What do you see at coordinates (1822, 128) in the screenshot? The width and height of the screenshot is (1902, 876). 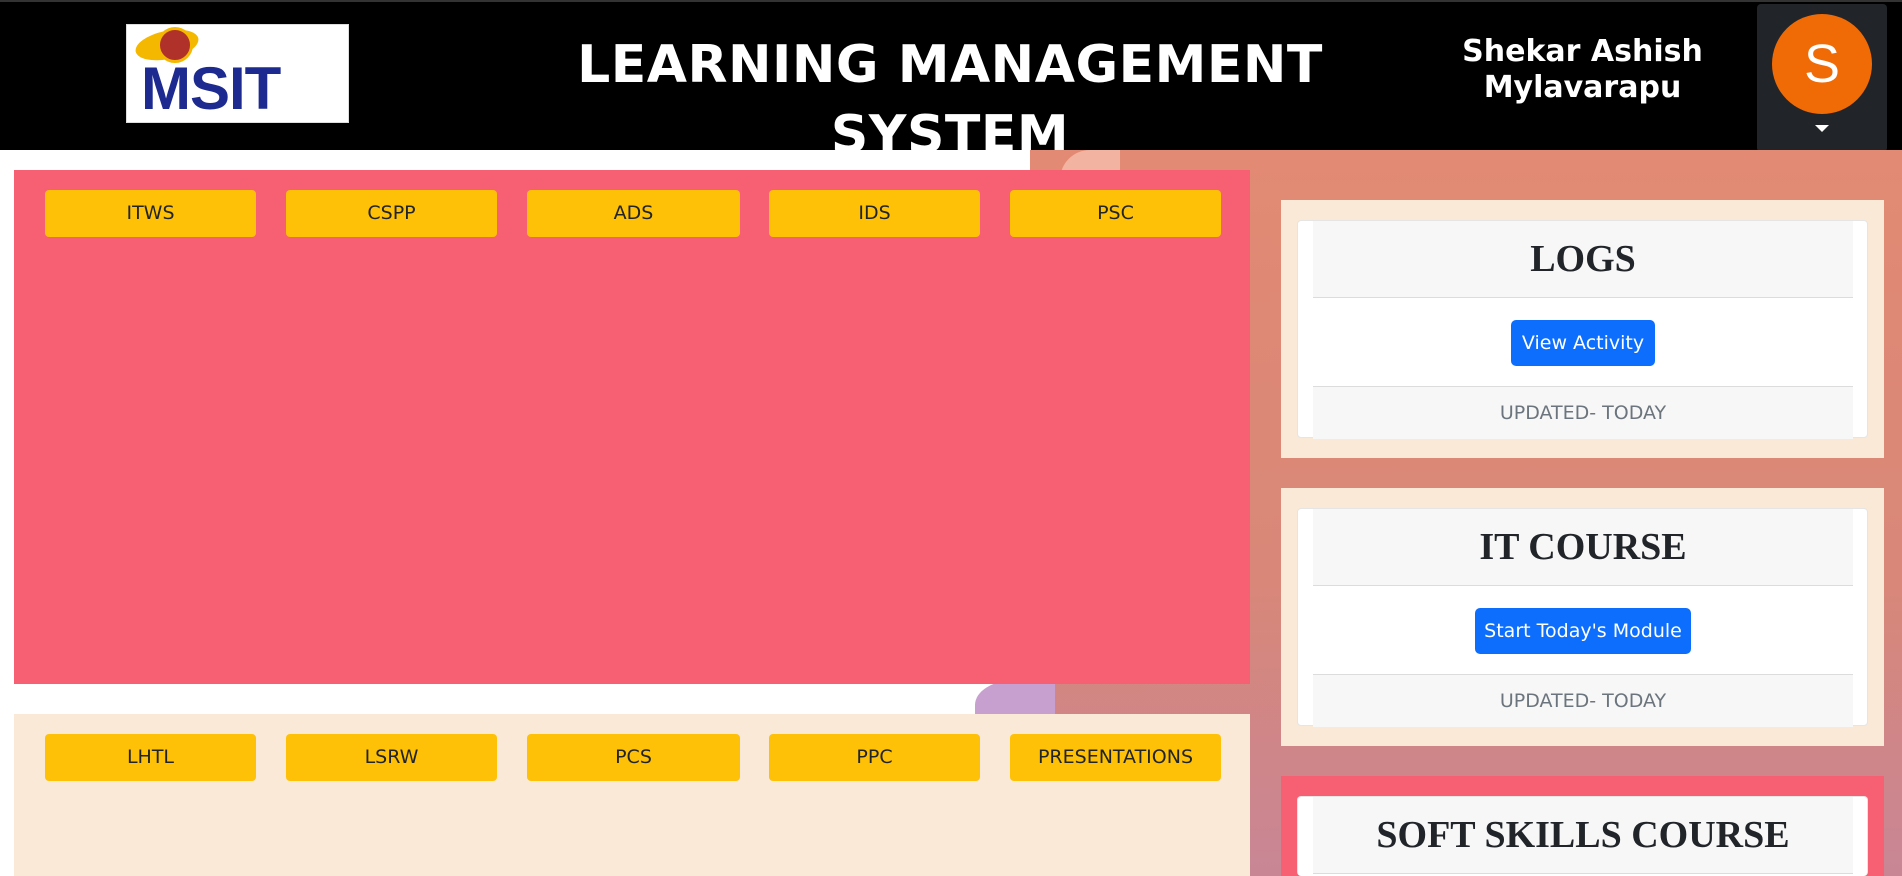 I see `caret-down-icon` at bounding box center [1822, 128].